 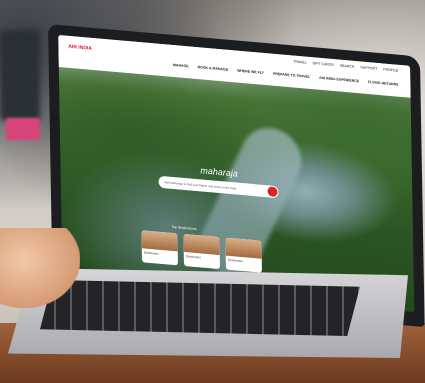 What do you see at coordinates (40, 268) in the screenshot?
I see `hand` at bounding box center [40, 268].